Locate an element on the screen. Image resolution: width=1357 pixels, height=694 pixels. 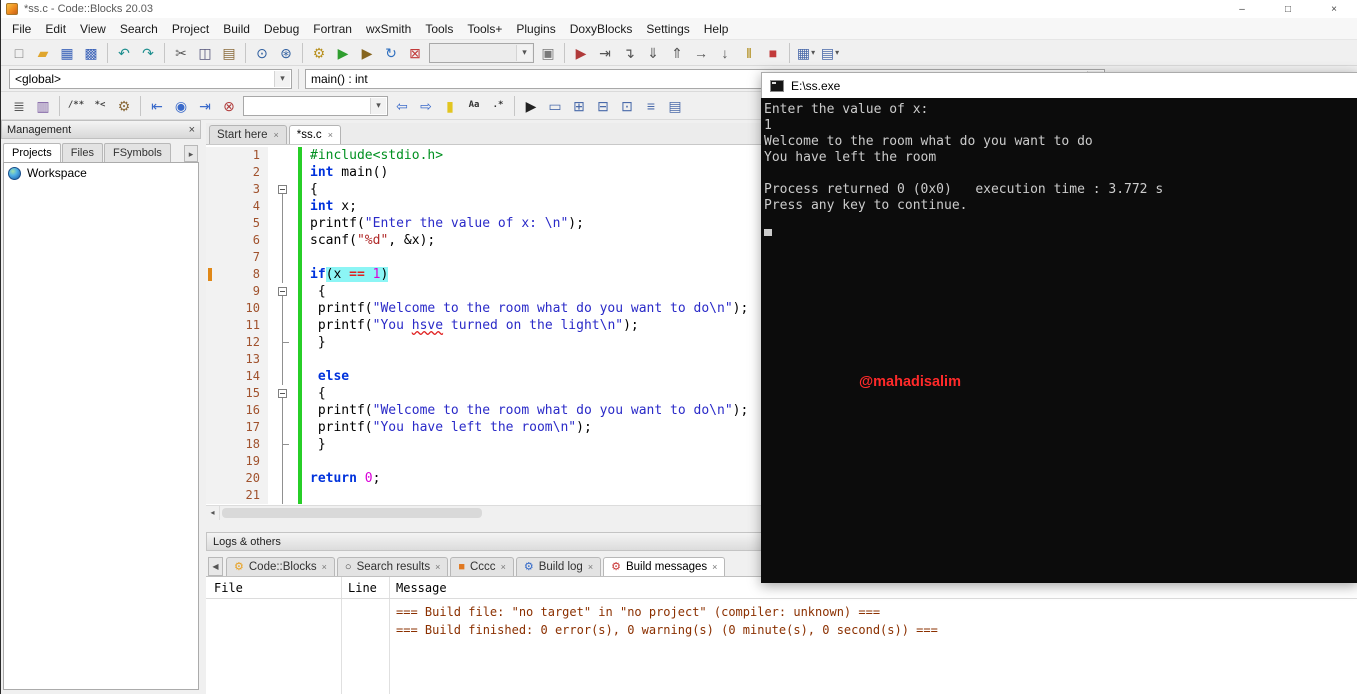
code-statistics-icon: ▥ is located at coordinates (43, 106).